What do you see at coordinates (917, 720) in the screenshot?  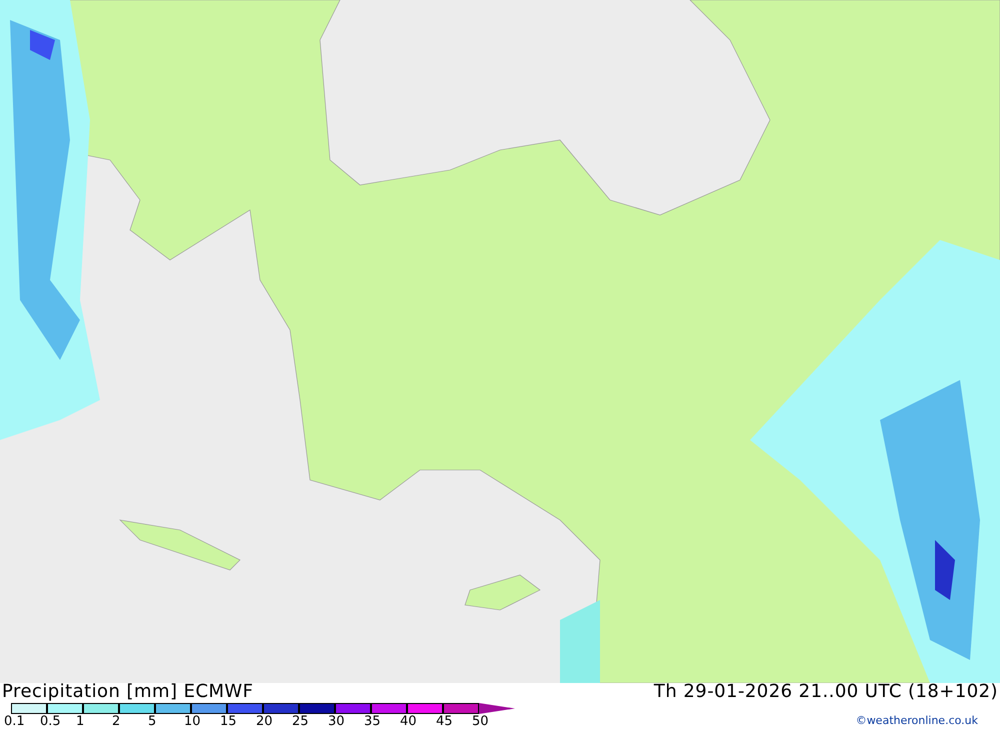 I see `copyright-link: ©weatheronline.co.uk` at bounding box center [917, 720].